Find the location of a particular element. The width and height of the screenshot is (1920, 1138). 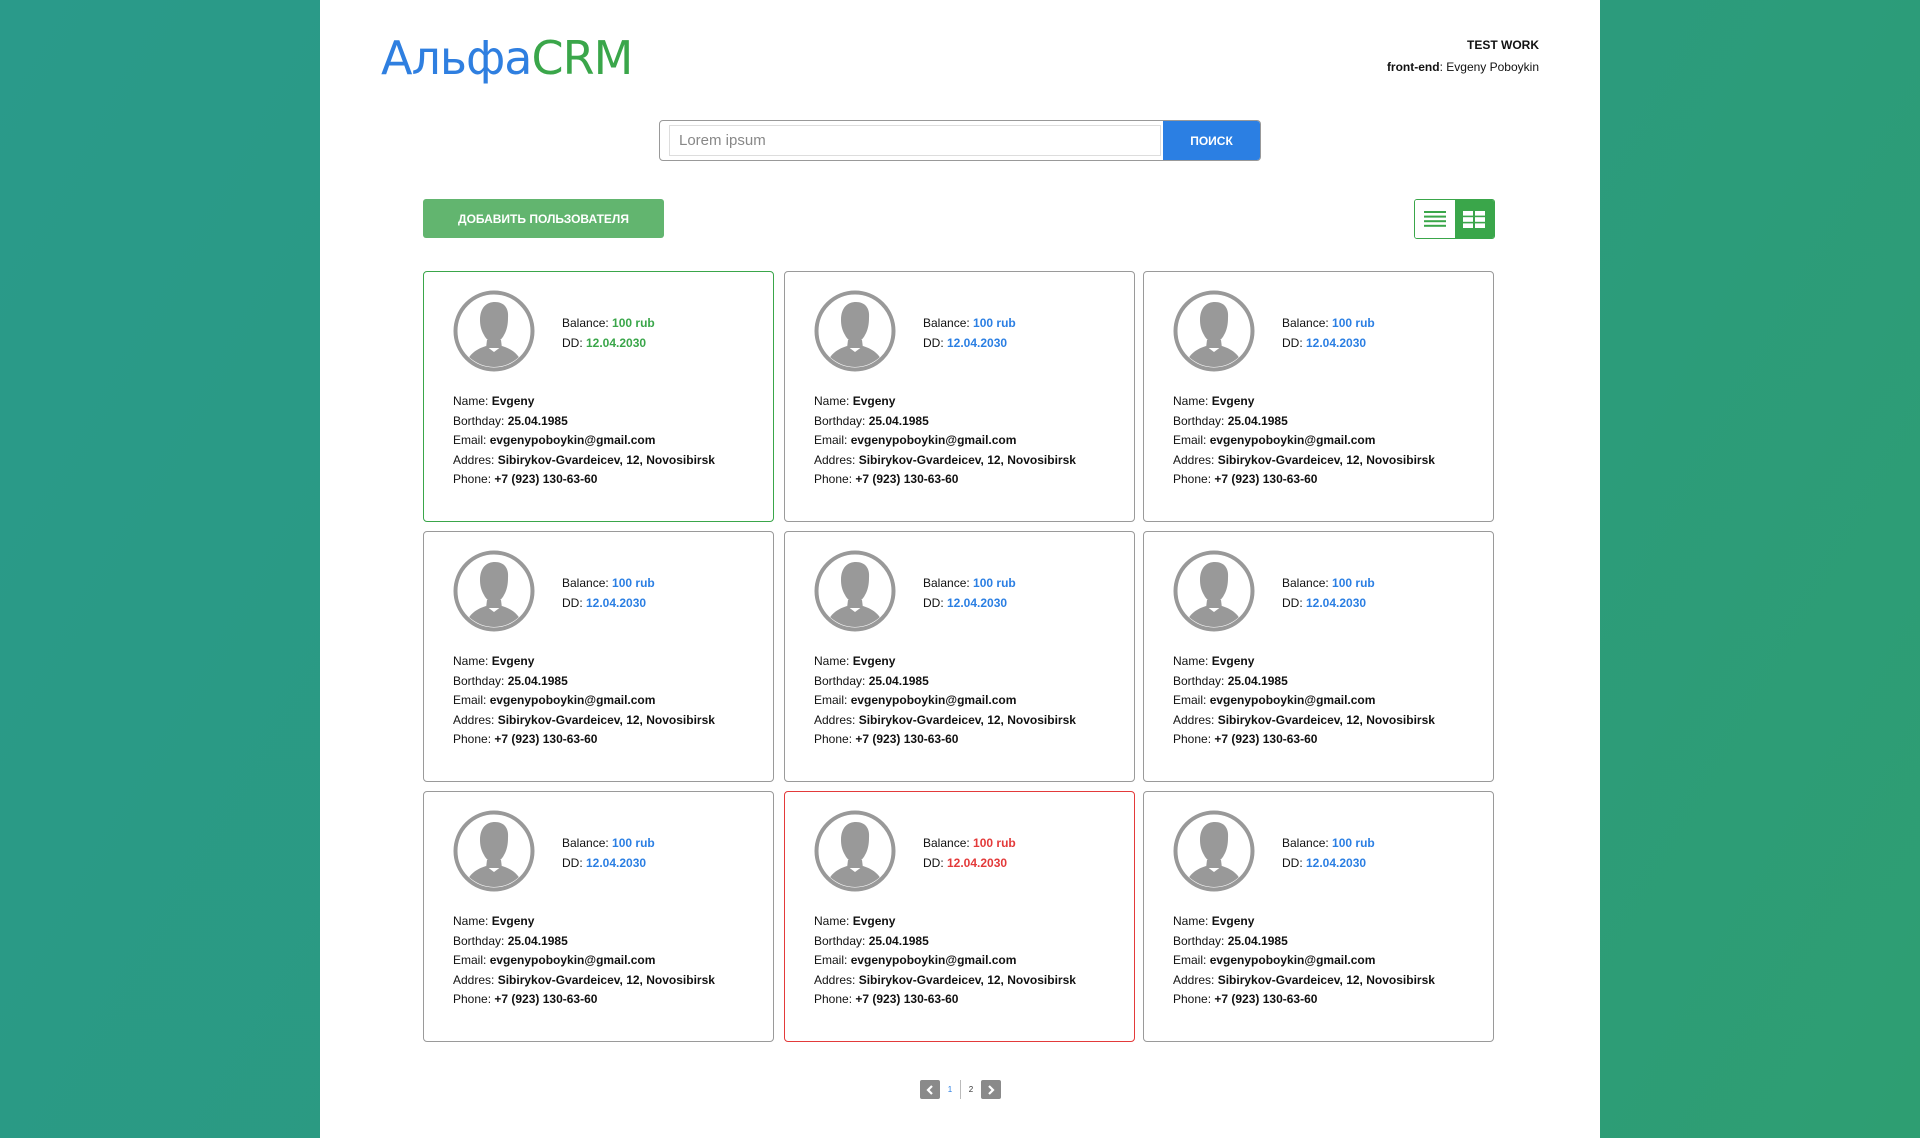

list-view-button is located at coordinates (1435, 219).